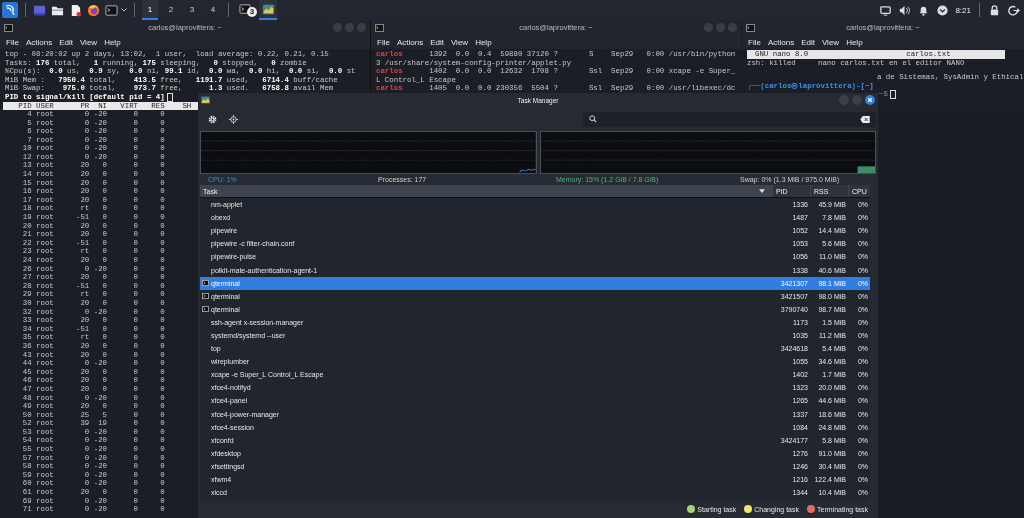 The height and width of the screenshot is (518, 1024). I want to click on settings-icon, so click(212, 119).